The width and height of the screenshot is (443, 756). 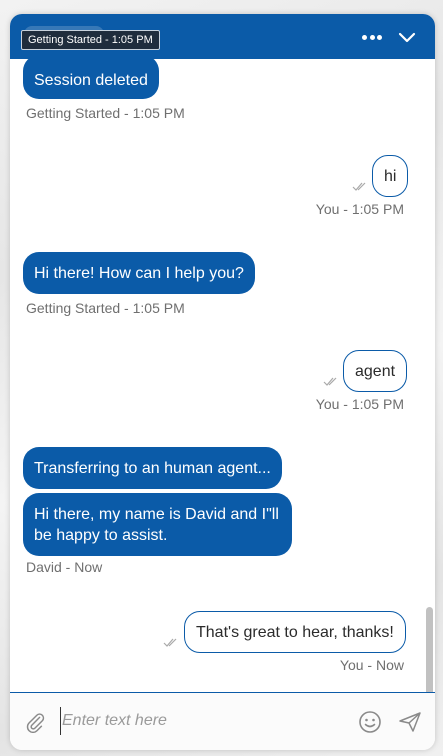 I want to click on agent-message: Session deleted, so click(x=91, y=79).